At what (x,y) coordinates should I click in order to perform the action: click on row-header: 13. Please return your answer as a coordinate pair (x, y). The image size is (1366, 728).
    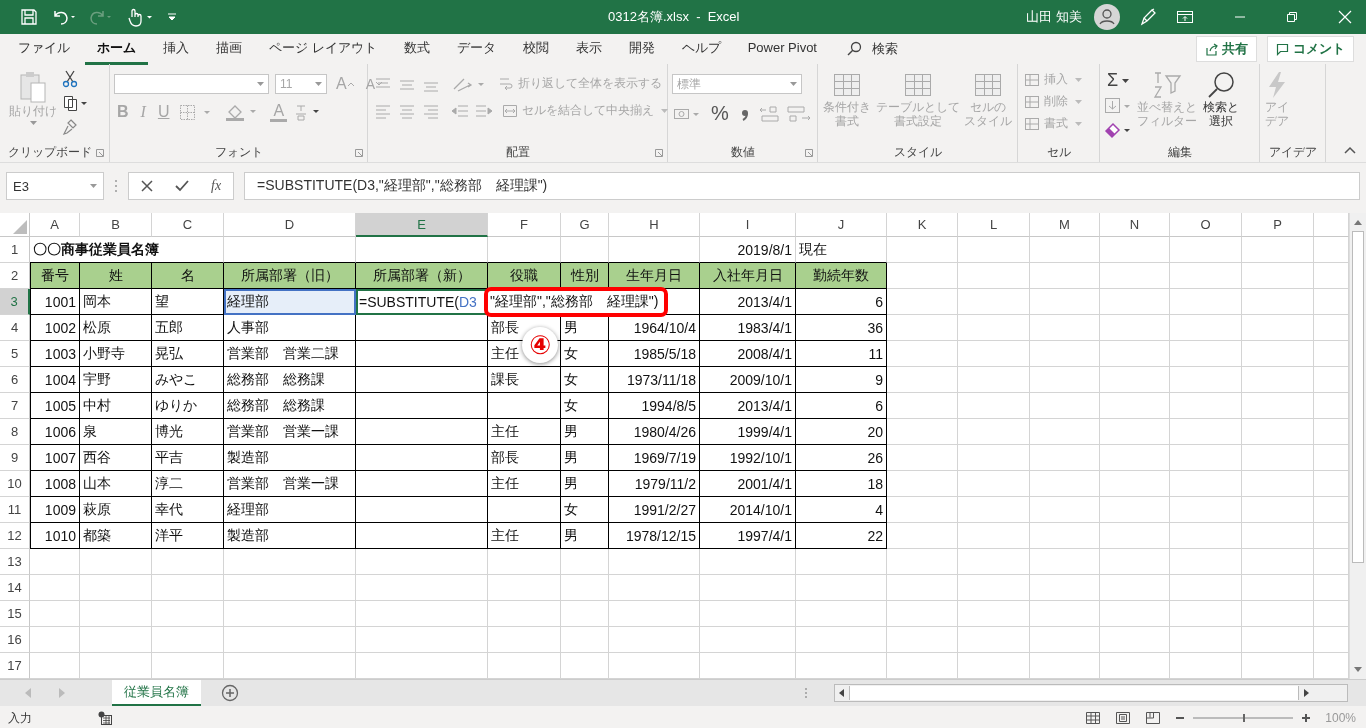
    Looking at the image, I should click on (15, 562).